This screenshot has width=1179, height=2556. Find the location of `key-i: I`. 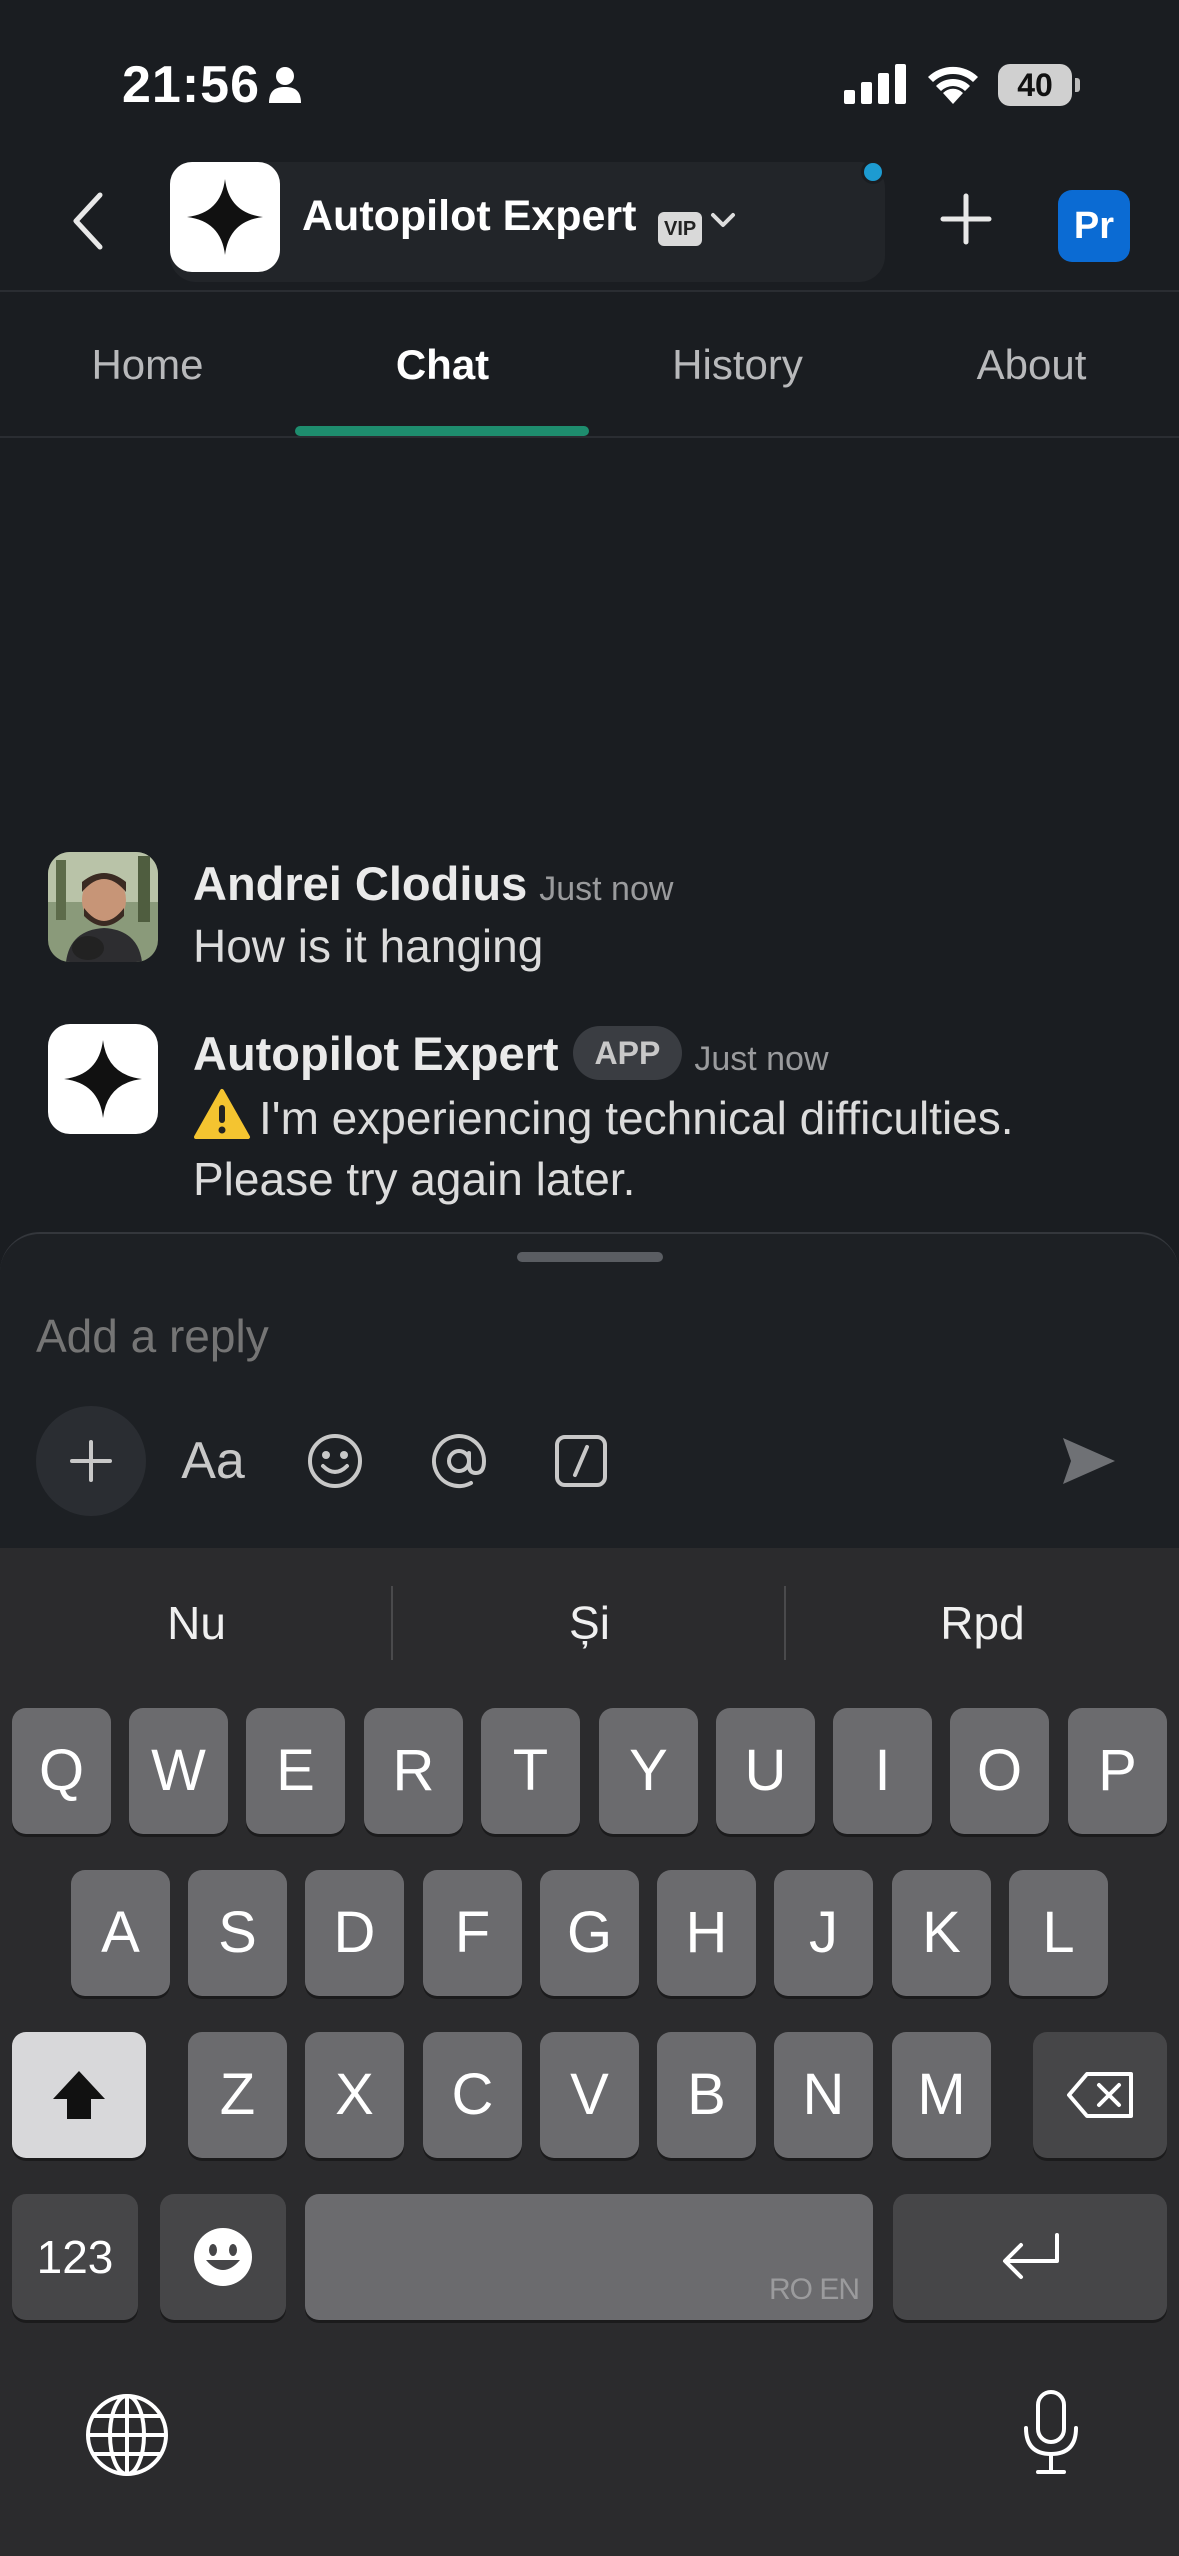

key-i: I is located at coordinates (882, 1771).